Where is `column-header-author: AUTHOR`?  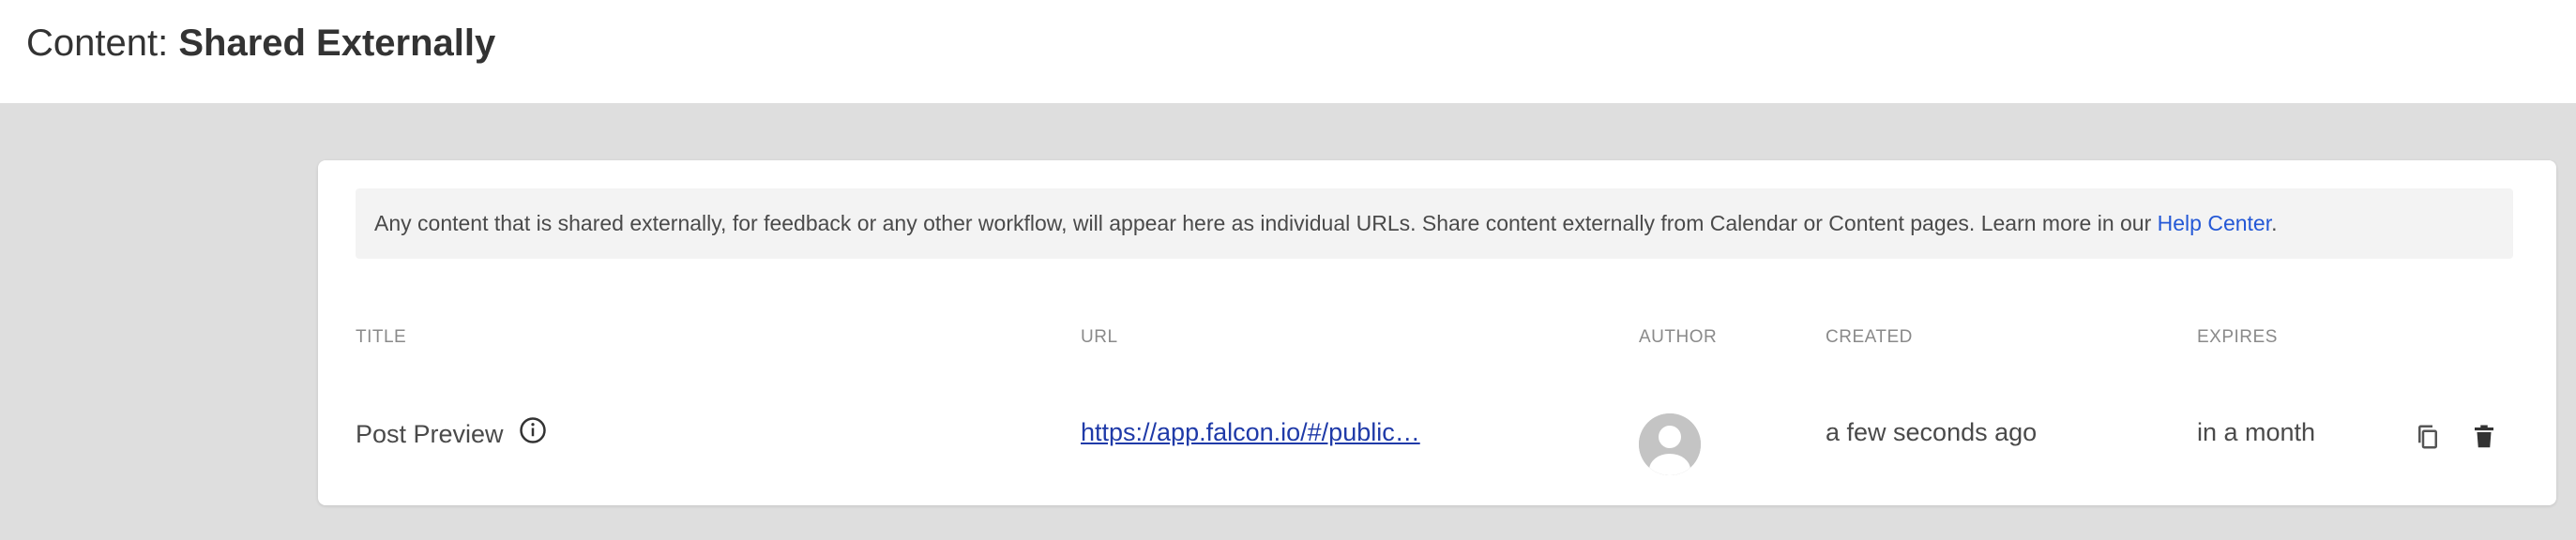 column-header-author: AUTHOR is located at coordinates (1678, 337).